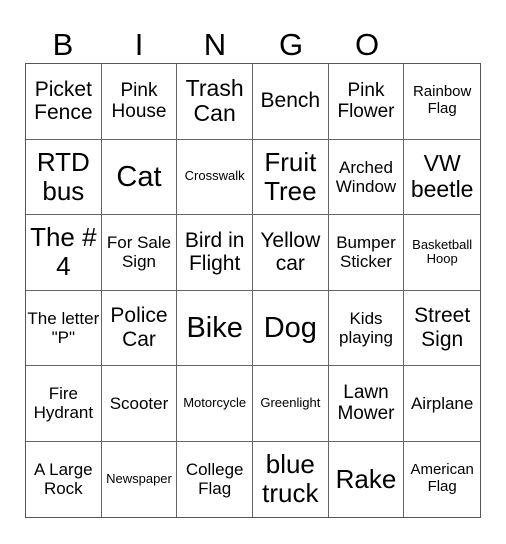 This screenshot has width=506, height=544. What do you see at coordinates (215, 479) in the screenshot?
I see `bingo-cell: College Flag` at bounding box center [215, 479].